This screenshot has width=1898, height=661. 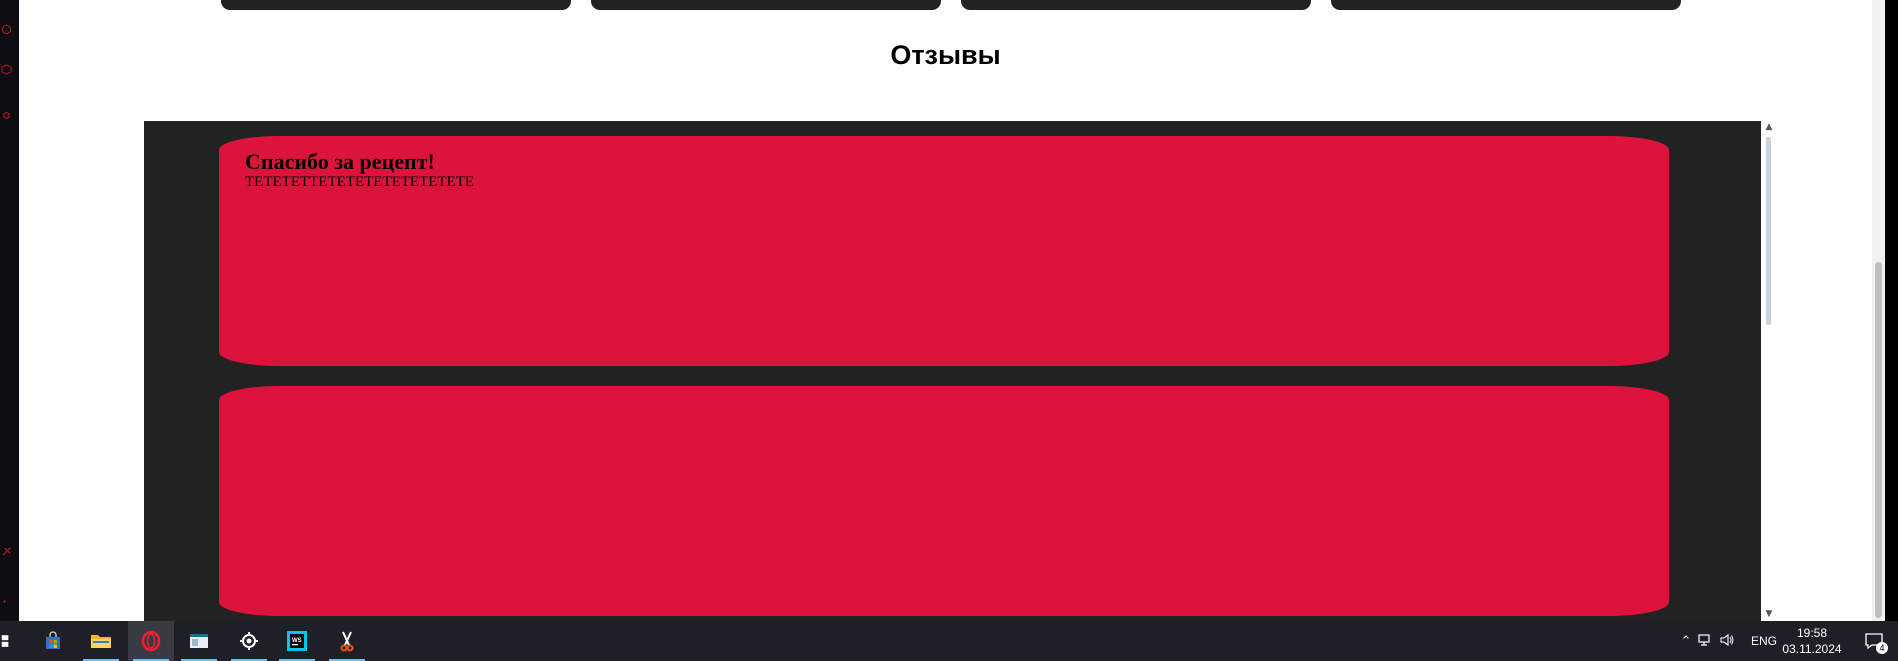 I want to click on messenger-icon, so click(x=6, y=29).